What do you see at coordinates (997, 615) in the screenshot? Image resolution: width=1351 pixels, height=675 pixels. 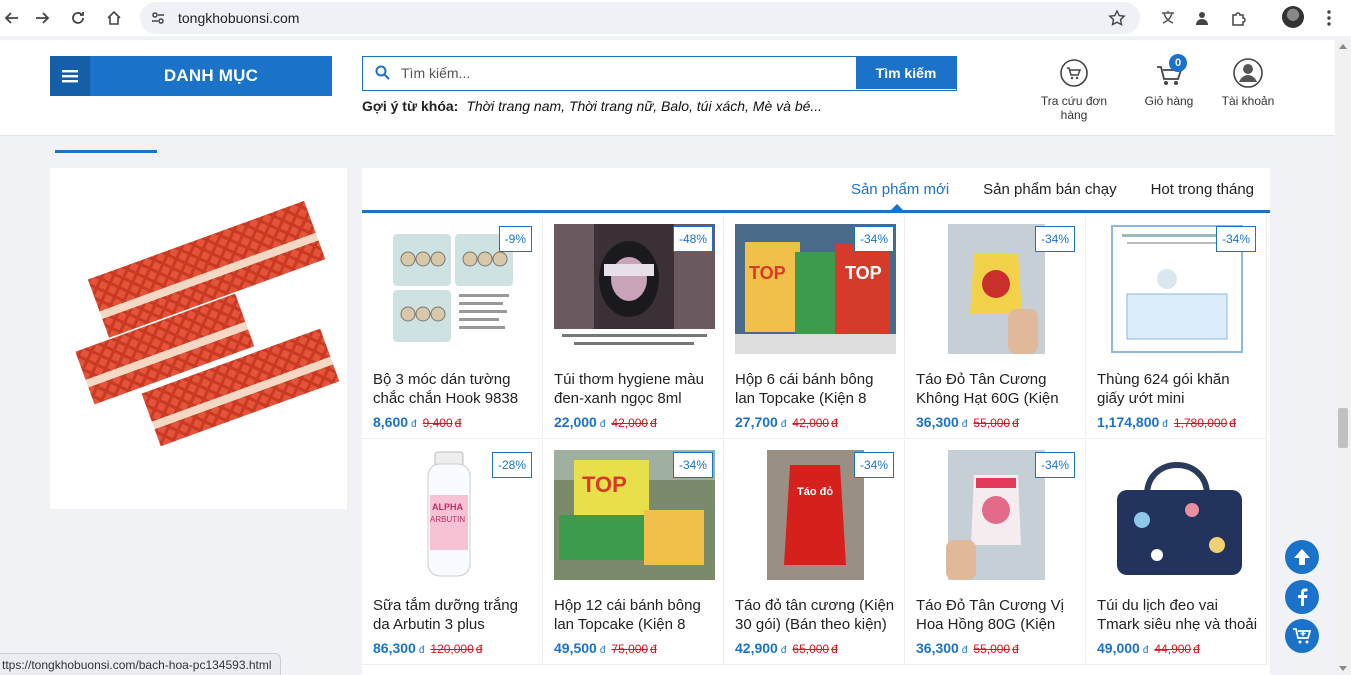 I see `product-name: Táo Đỏ Tân Cương Vị Hoa Hồng 80G (Kiện` at bounding box center [997, 615].